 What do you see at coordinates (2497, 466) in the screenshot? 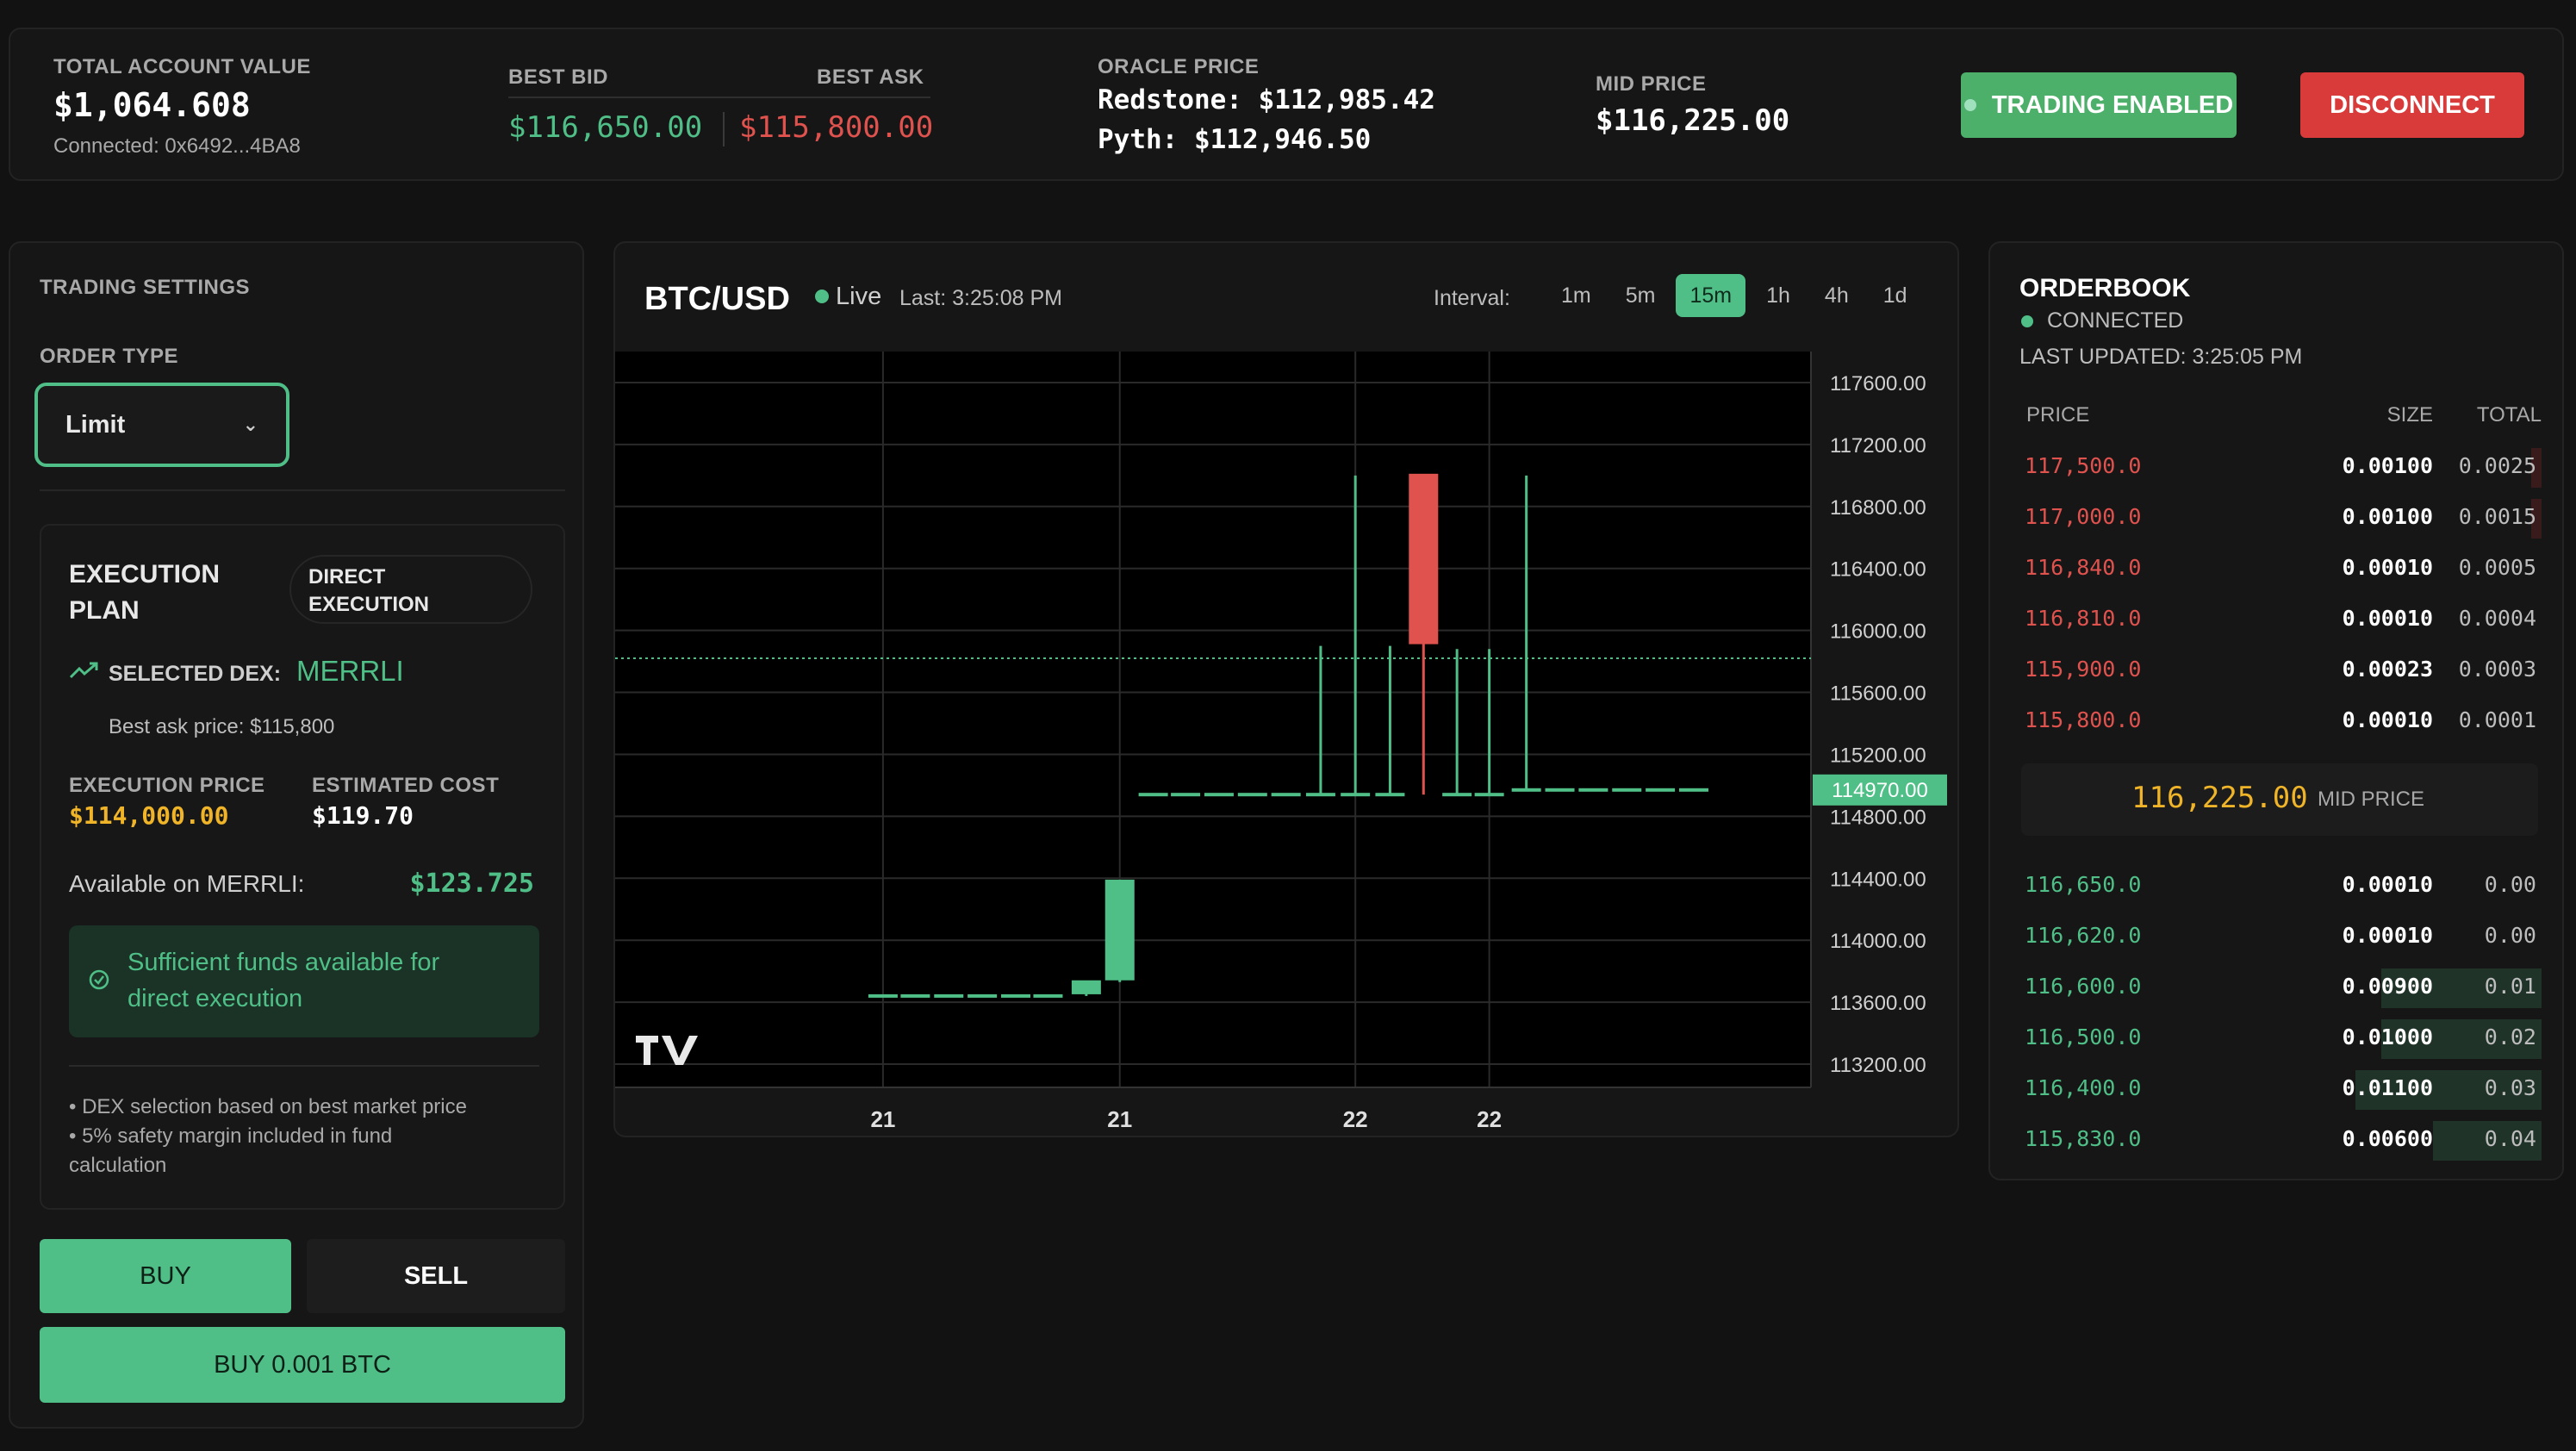
I see `ask-total: 0.0025` at bounding box center [2497, 466].